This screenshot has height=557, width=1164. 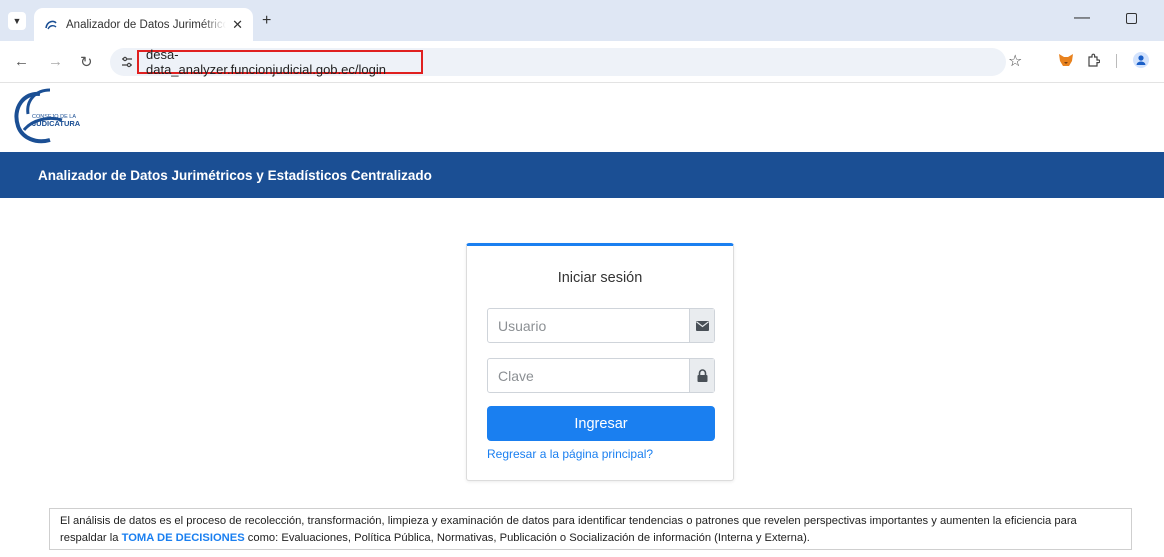 What do you see at coordinates (86, 62) in the screenshot?
I see `reload-icon: ↻` at bounding box center [86, 62].